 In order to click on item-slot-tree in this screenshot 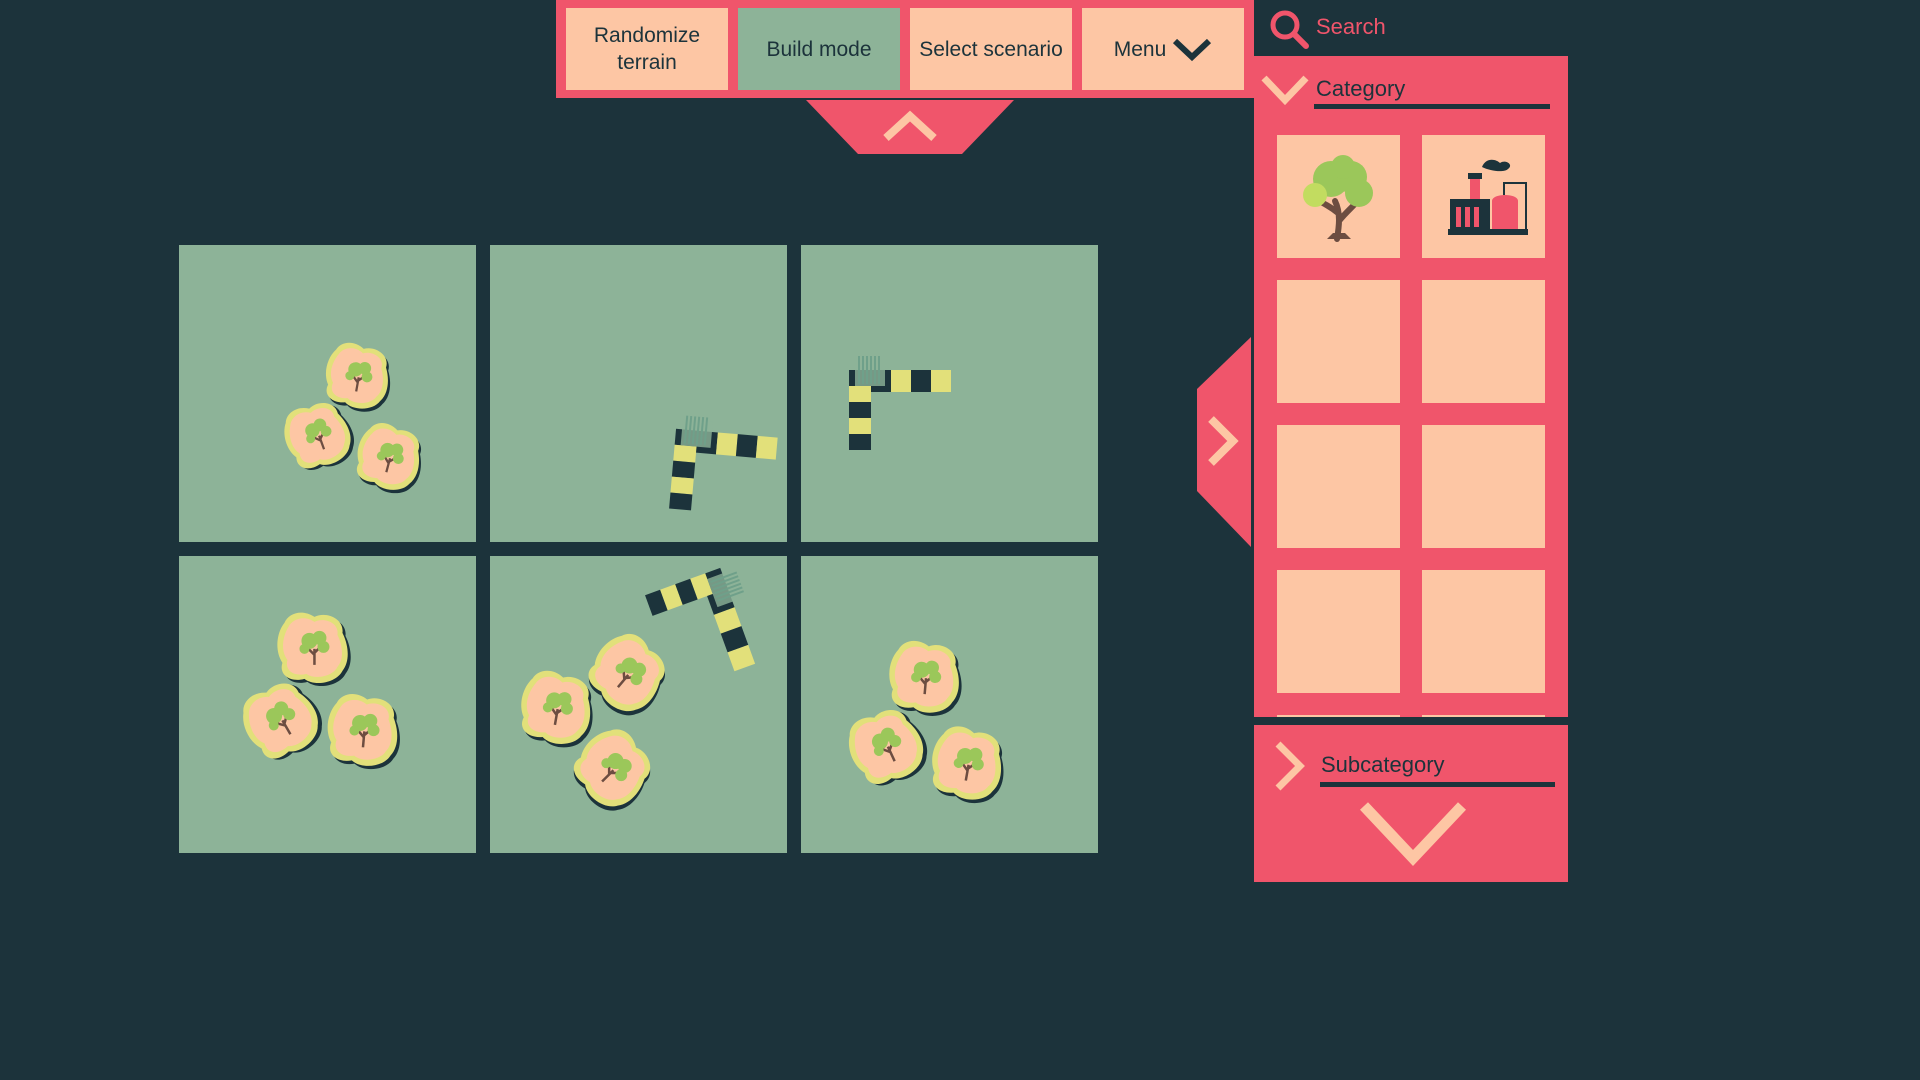, I will do `click(1338, 196)`.